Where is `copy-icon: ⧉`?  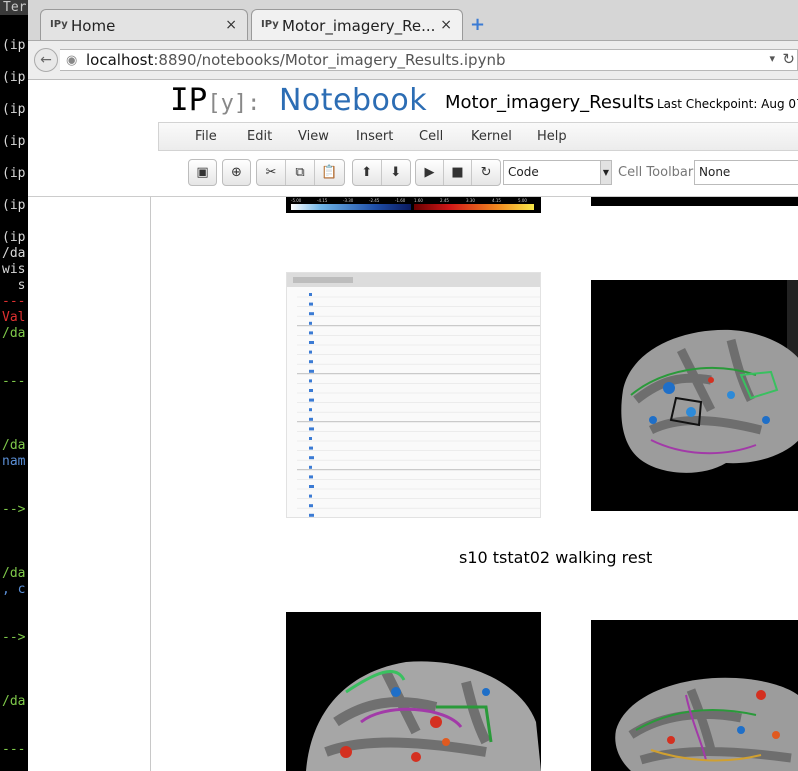 copy-icon: ⧉ is located at coordinates (300, 172).